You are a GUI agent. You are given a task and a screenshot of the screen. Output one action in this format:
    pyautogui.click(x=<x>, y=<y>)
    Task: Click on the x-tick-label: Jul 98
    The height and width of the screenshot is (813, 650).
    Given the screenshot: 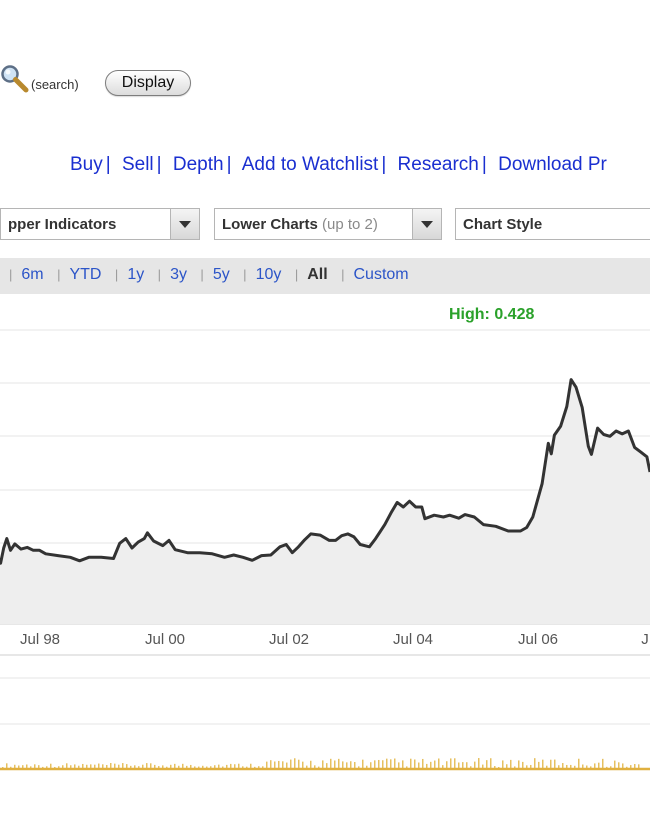 What is the action you would take?
    pyautogui.click(x=40, y=639)
    